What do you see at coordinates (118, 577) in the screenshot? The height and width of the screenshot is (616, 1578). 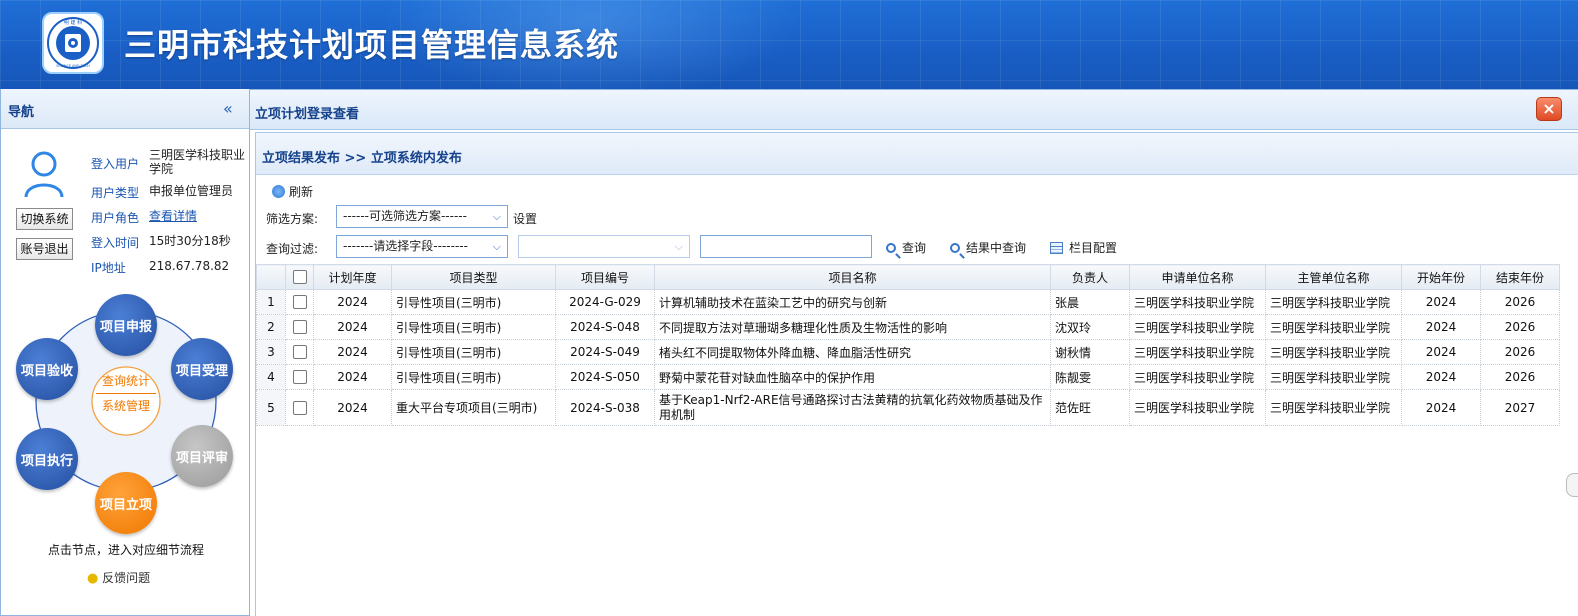 I see `feedback-button: ● 反馈问题` at bounding box center [118, 577].